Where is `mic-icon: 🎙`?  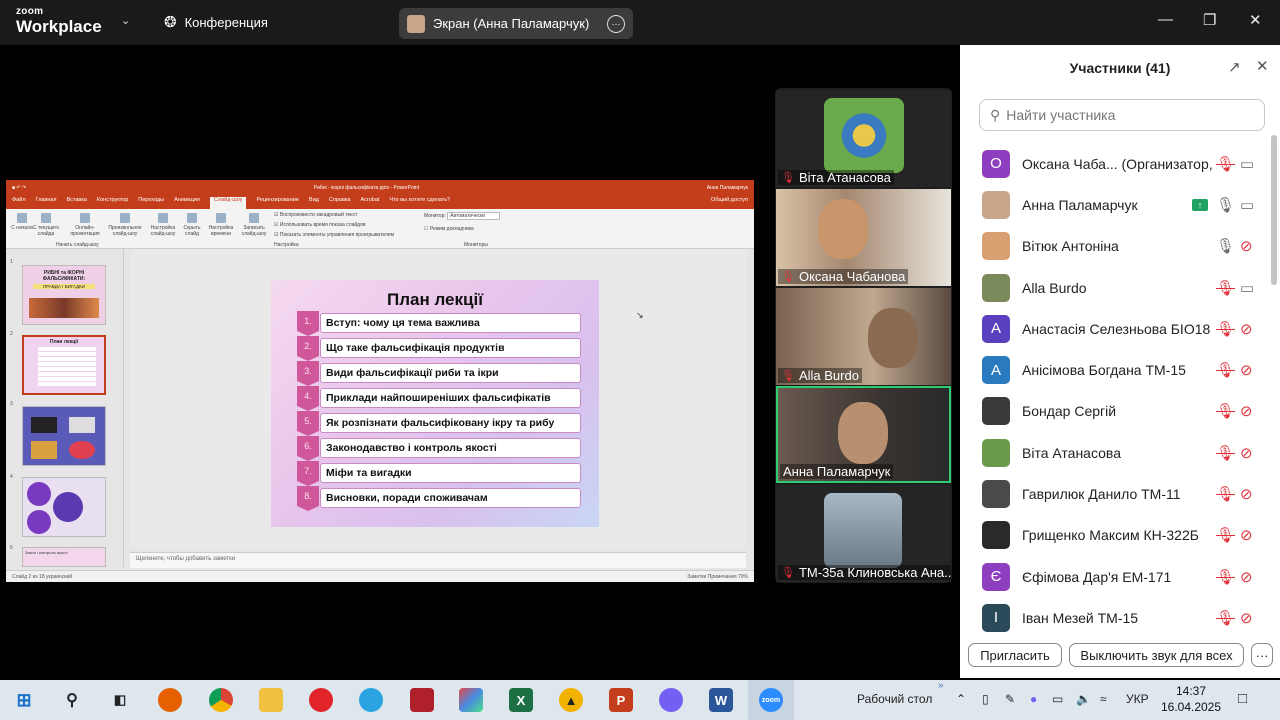 mic-icon: 🎙 is located at coordinates (1225, 246).